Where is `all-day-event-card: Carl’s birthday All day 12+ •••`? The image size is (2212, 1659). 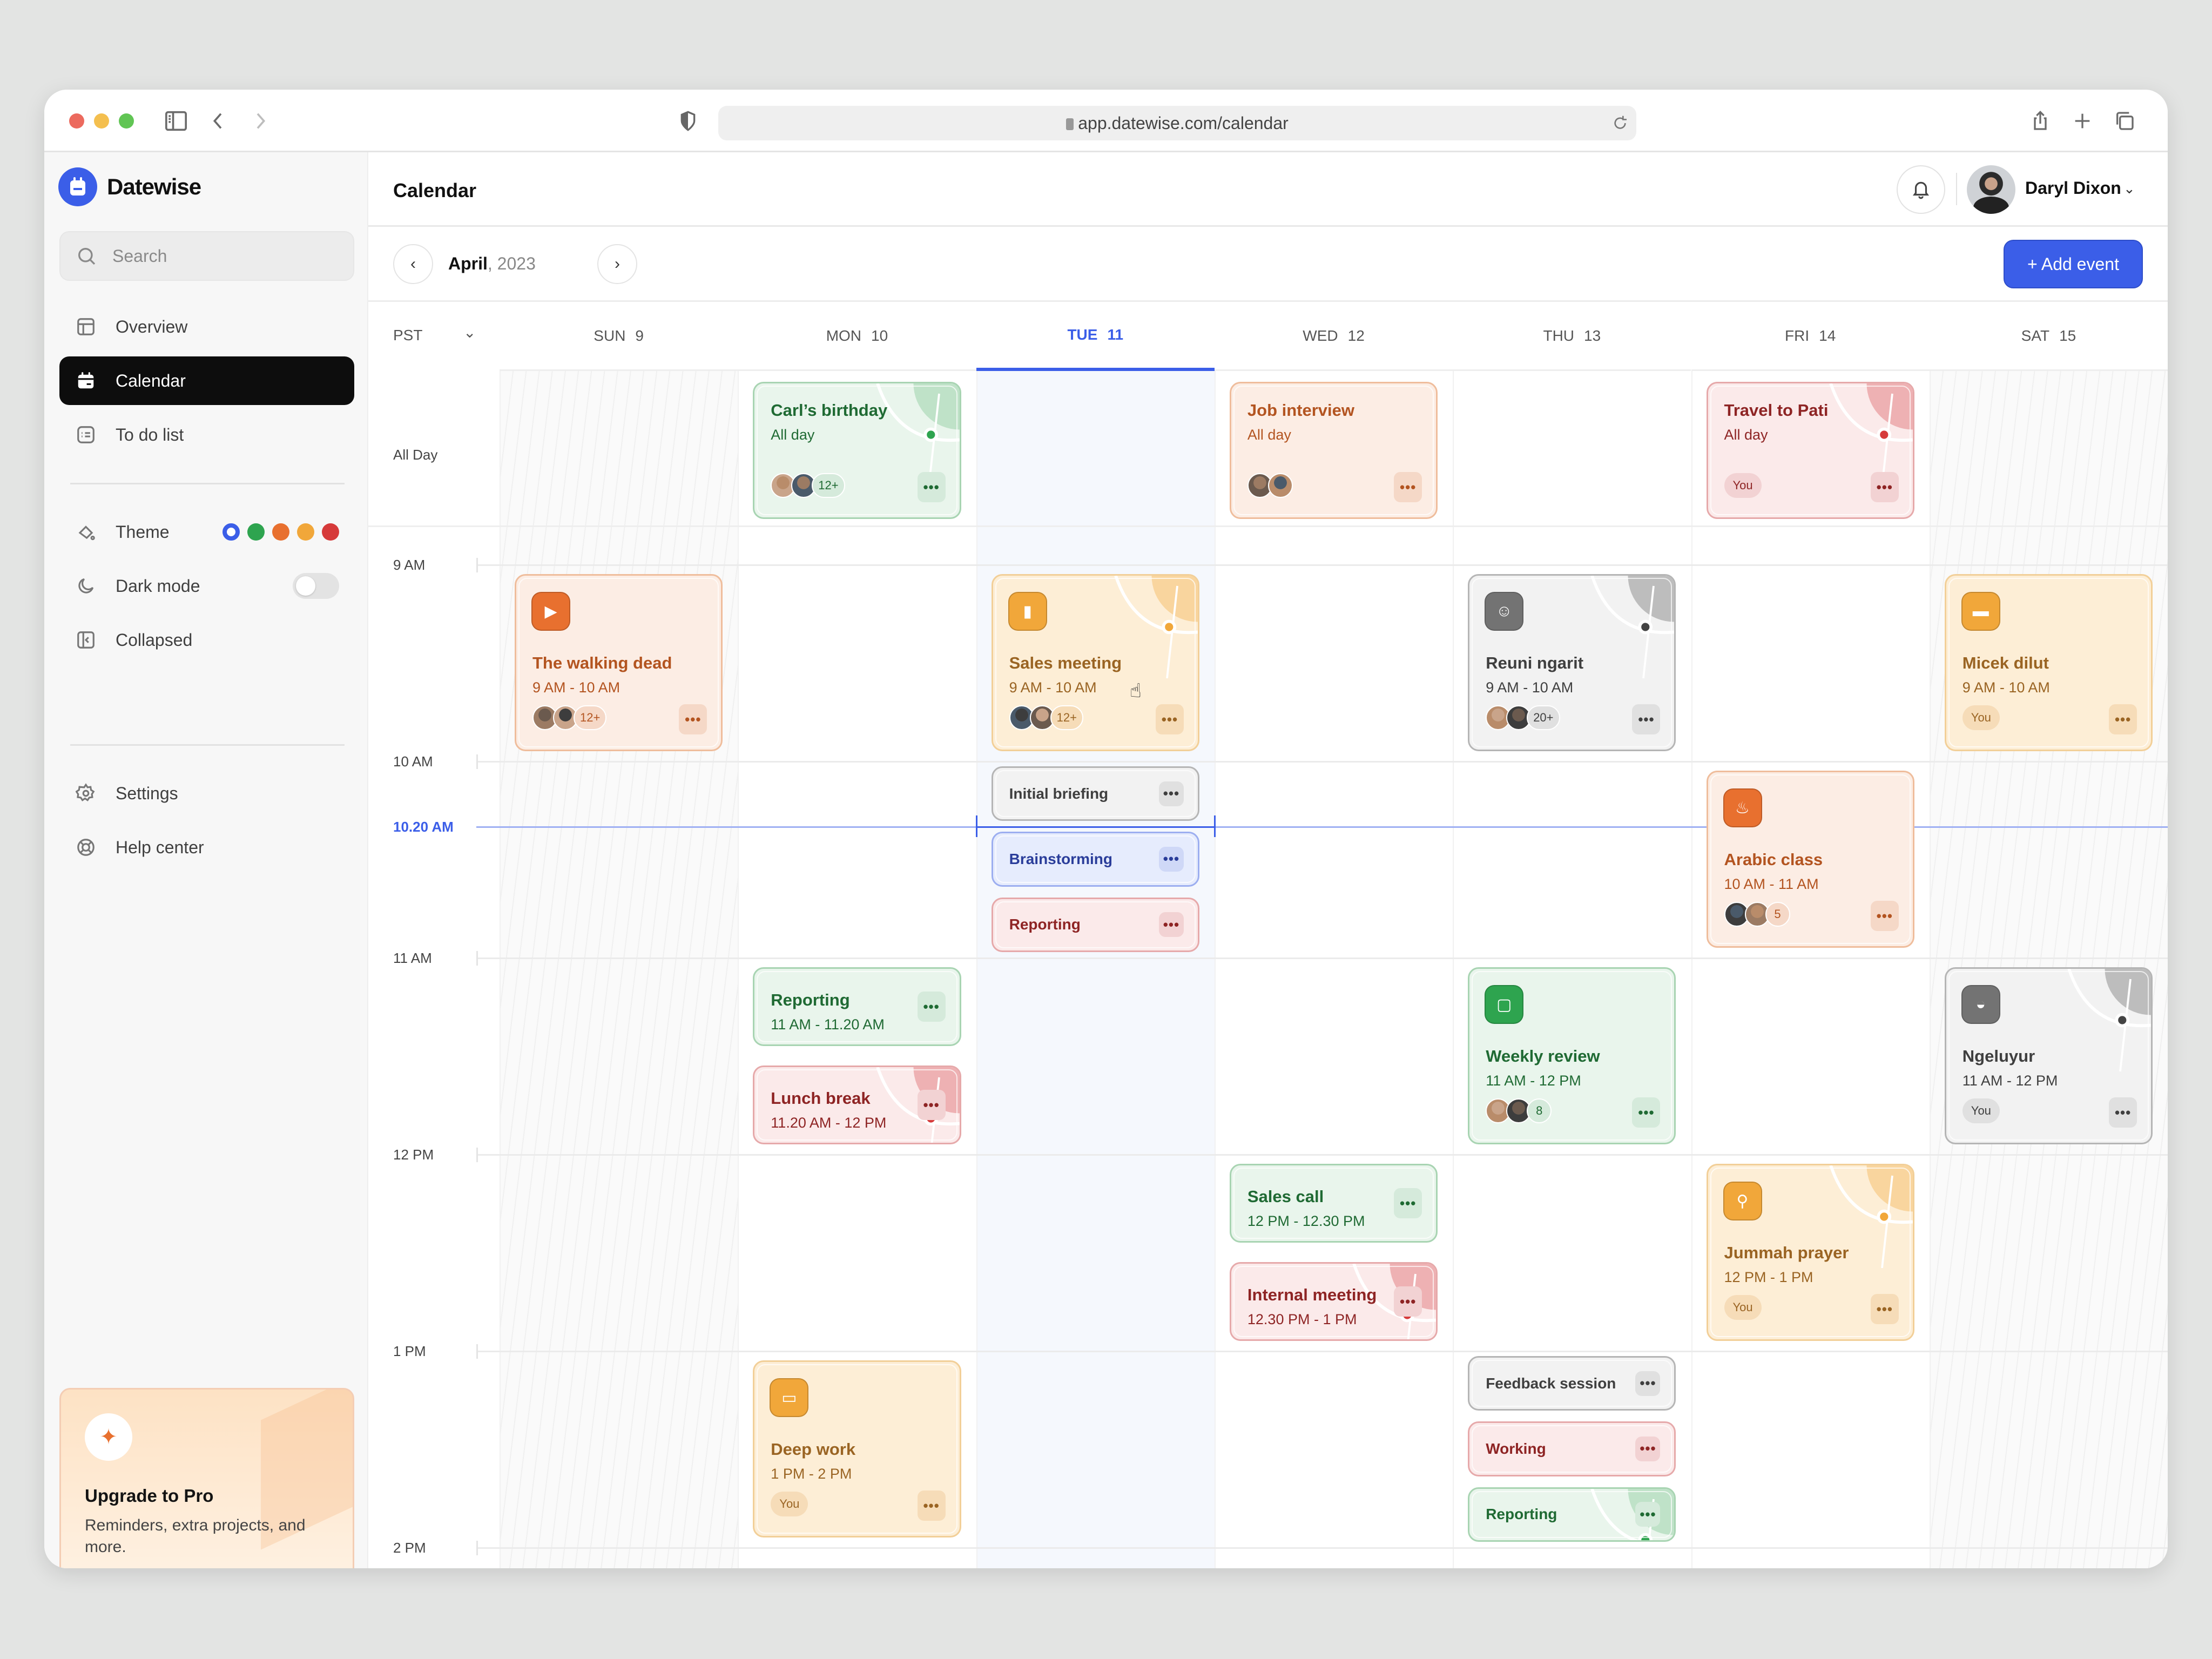 all-day-event-card: Carl’s birthday All day 12+ ••• is located at coordinates (857, 450).